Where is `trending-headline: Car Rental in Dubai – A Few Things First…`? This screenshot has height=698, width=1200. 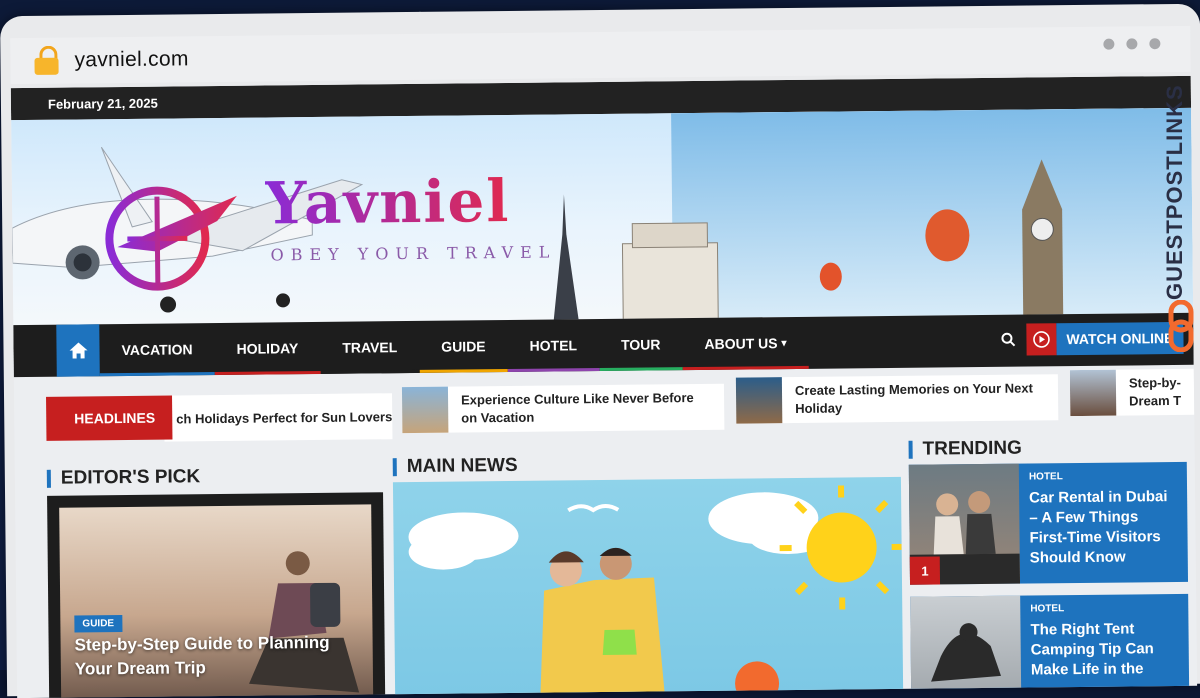 trending-headline: Car Rental in Dubai – A Few Things First… is located at coordinates (1103, 528).